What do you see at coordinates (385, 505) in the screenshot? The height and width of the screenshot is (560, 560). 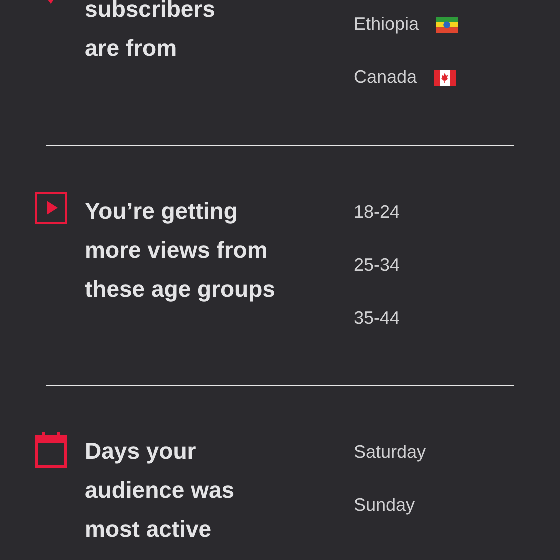 I see `list-item: Sunday` at bounding box center [385, 505].